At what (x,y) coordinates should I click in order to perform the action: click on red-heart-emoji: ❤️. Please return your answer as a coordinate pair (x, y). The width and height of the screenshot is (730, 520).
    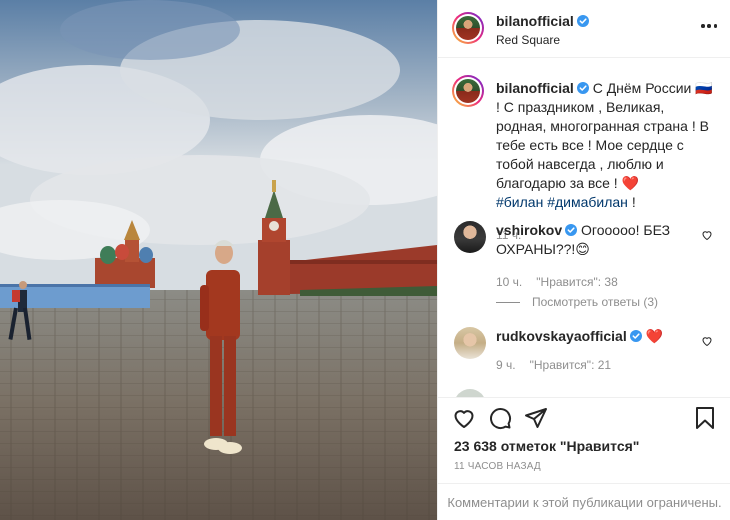
    Looking at the image, I should click on (630, 183).